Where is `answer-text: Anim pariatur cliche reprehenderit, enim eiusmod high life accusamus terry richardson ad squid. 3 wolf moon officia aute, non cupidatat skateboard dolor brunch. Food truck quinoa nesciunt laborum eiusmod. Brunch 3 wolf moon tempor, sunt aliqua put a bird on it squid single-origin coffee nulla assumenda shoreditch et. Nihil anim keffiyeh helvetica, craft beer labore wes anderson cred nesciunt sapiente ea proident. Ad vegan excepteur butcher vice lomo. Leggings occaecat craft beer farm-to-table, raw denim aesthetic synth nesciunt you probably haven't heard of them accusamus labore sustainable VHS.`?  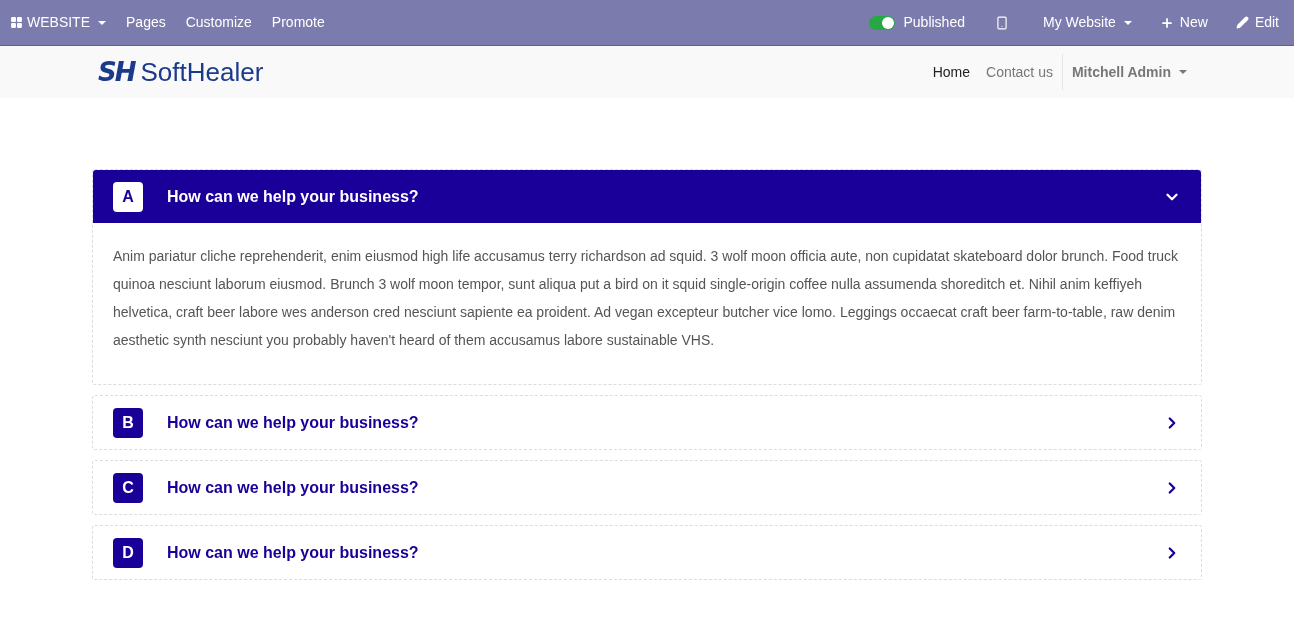 answer-text: Anim pariatur cliche reprehenderit, enim eiusmod high life accusamus terry richardson ad squid. 3 wolf moon officia aute, non cupidatat skateboard dolor brunch. Food truck quinoa nesciunt laborum eiusmod. Brunch 3 wolf moon tempor, sunt aliqua put a bird on it squid single-origin coffee nulla assumenda shoreditch et. Nihil anim keffiyeh helvetica, craft beer labore wes anderson cred nesciunt sapiente ea proident. Ad vegan excepteur butcher vice lomo. Leggings occaecat craft beer farm-to-table, raw denim aesthetic synth nesciunt you probably haven't heard of them accusamus labore sustainable VHS. is located at coordinates (646, 298).